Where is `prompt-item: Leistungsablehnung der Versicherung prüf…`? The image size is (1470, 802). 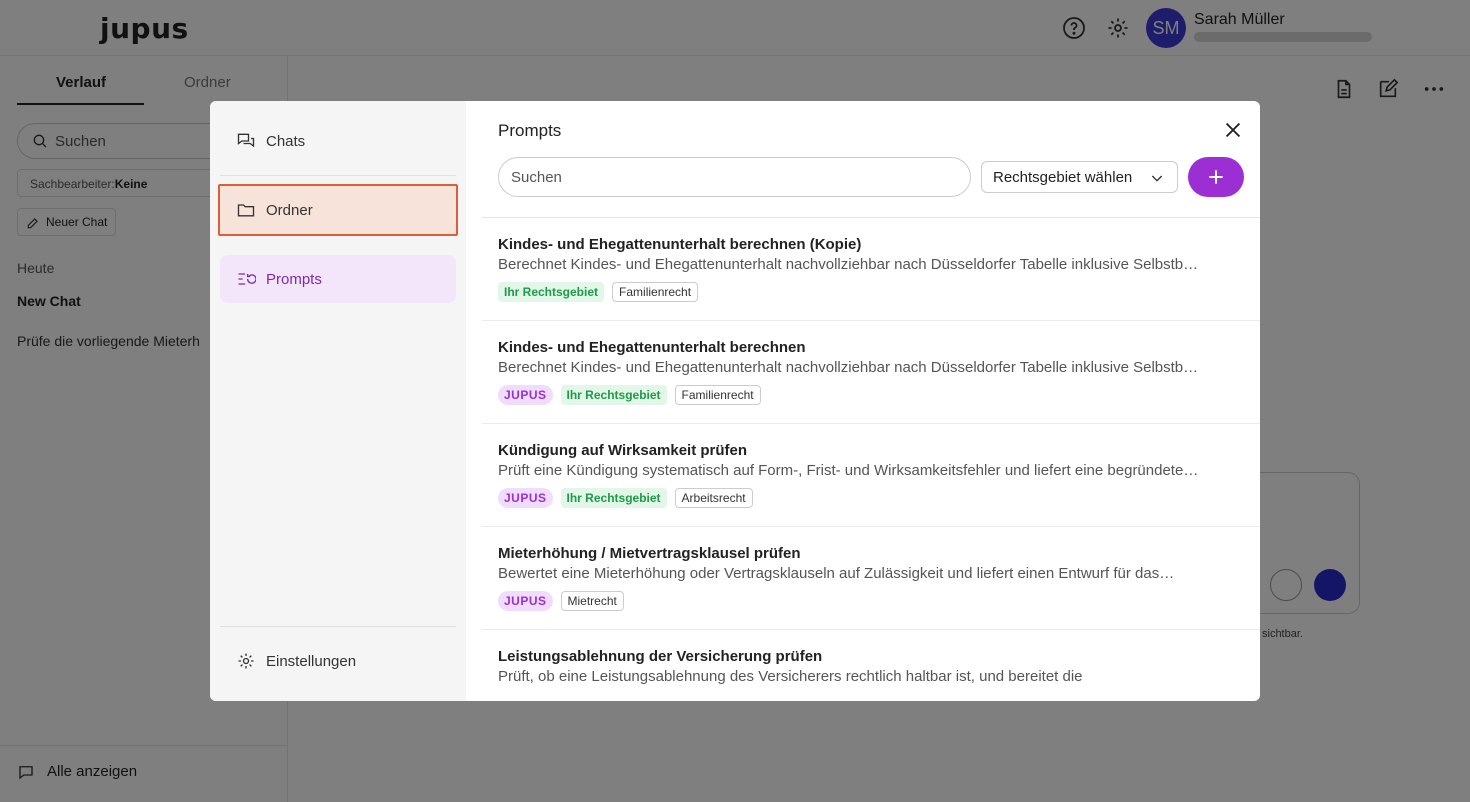
prompt-item: Leistungsablehnung der Versicherung prüf… is located at coordinates (871, 665).